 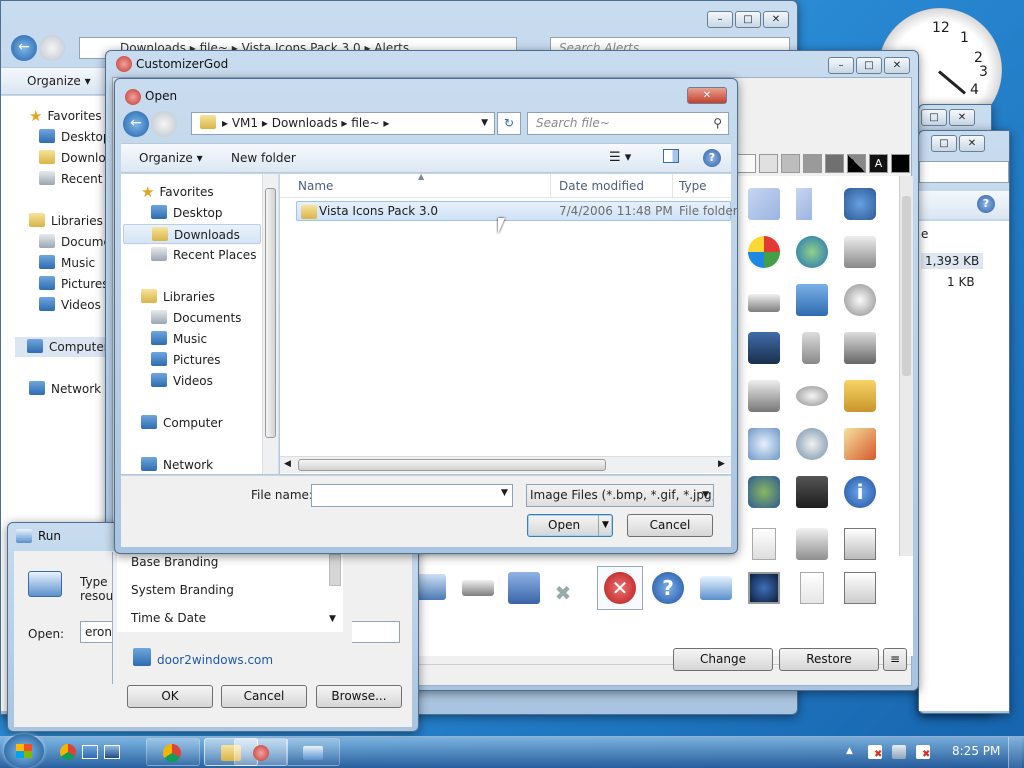 What do you see at coordinates (179, 339) in the screenshot?
I see `nav-music: Music` at bounding box center [179, 339].